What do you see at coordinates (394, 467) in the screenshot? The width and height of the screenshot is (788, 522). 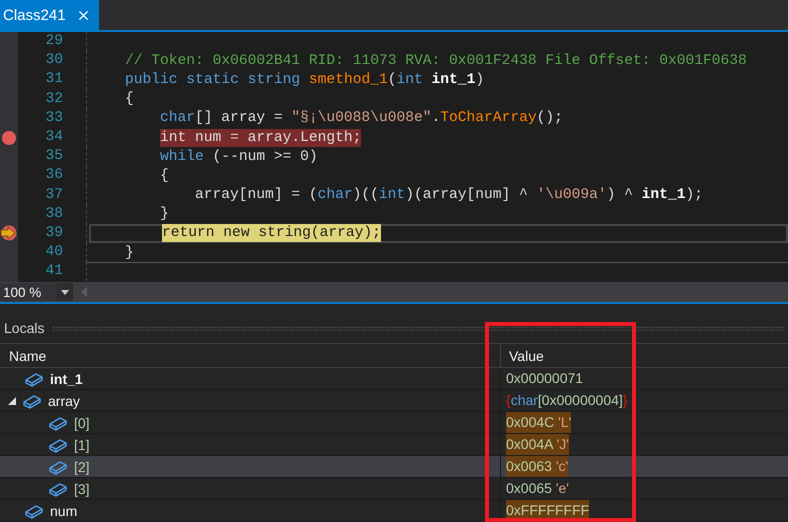 I see `locals-row: [2] 0x0063 'c'` at bounding box center [394, 467].